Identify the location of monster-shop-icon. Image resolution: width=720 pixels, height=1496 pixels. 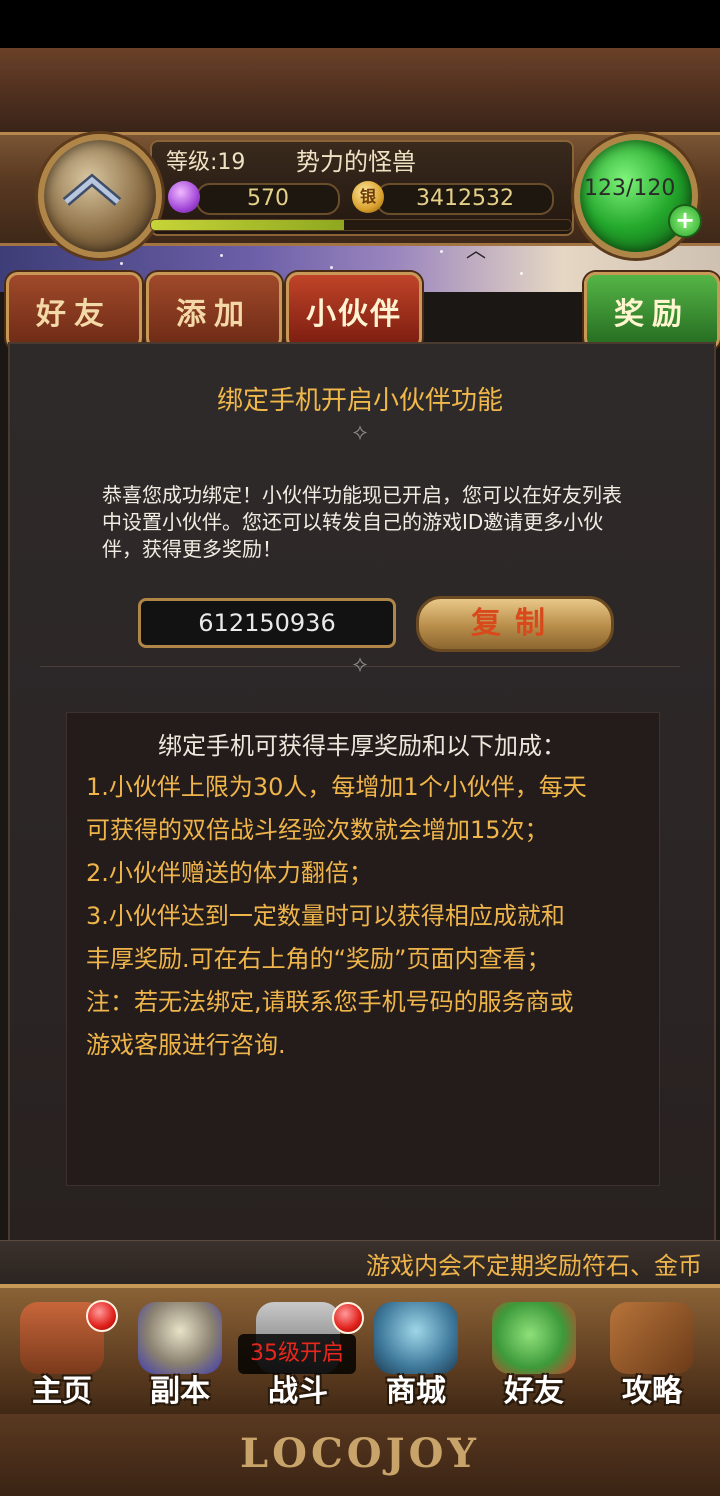
(416, 1338).